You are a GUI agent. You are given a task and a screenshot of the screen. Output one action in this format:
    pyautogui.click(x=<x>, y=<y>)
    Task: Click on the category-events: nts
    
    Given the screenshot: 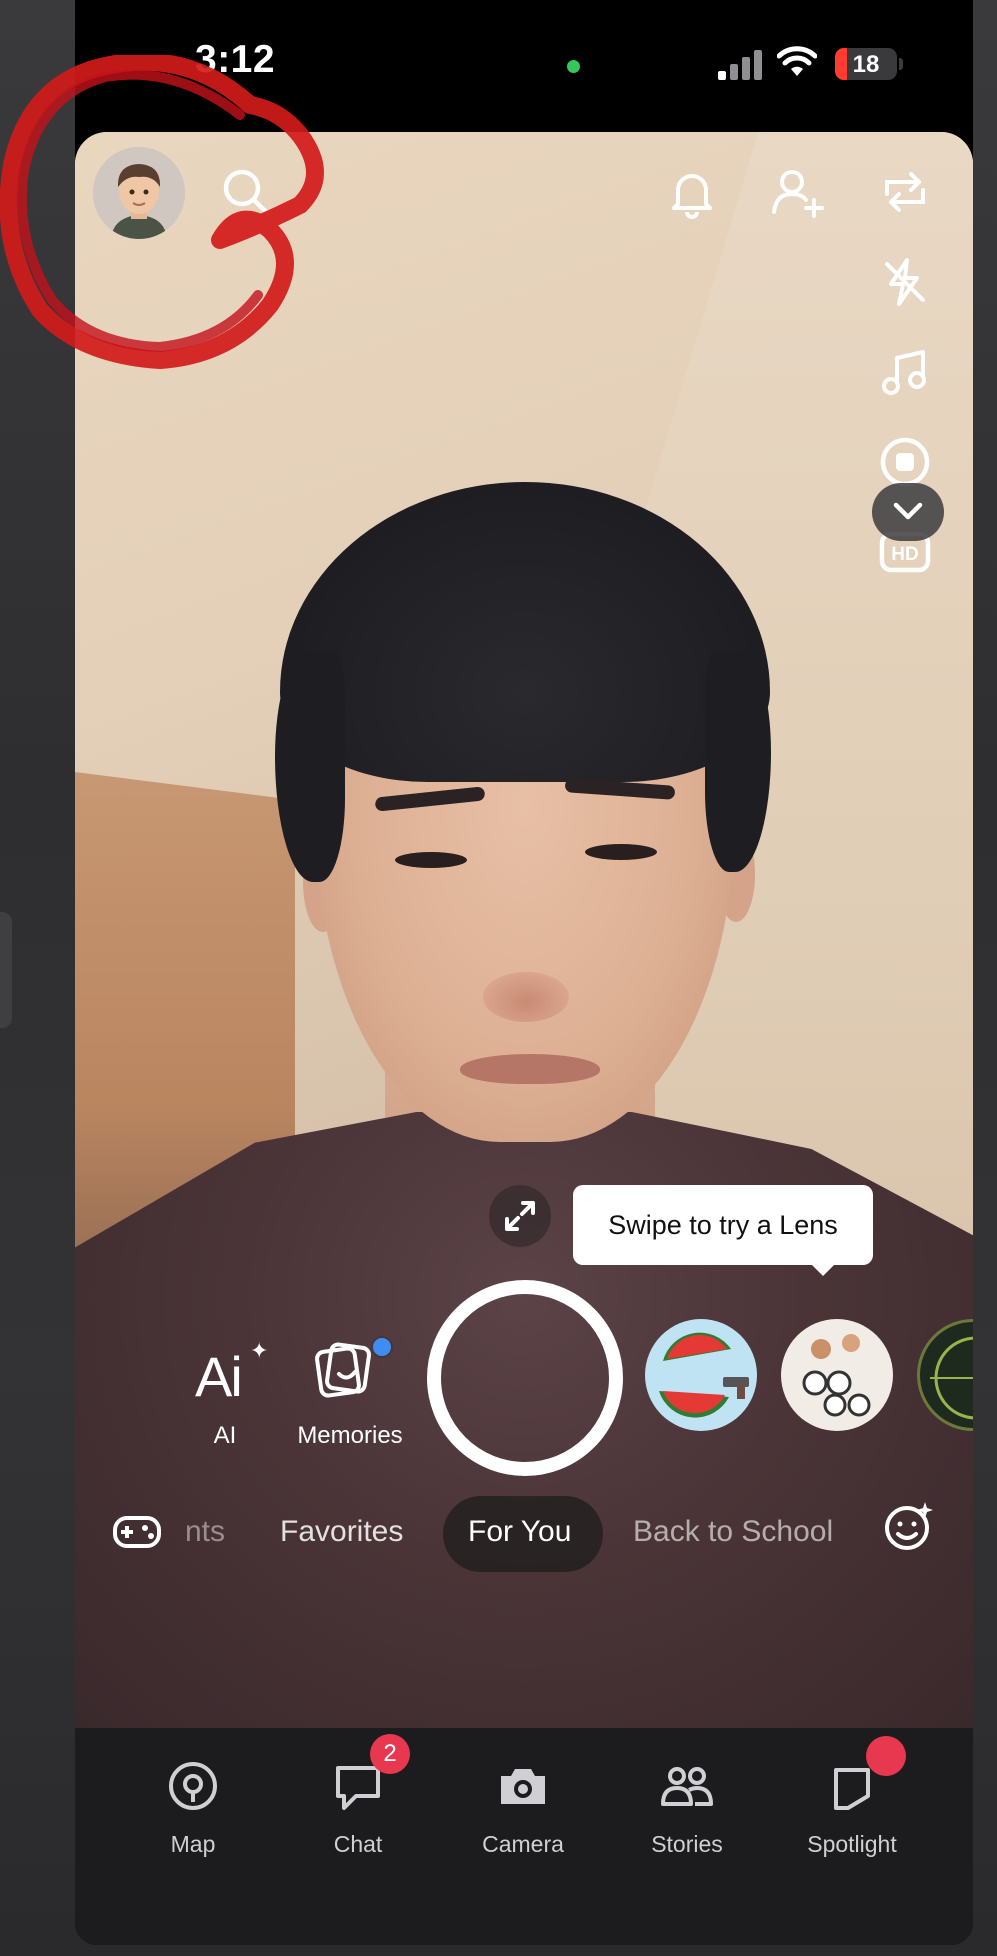 What is the action you would take?
    pyautogui.click(x=205, y=1532)
    